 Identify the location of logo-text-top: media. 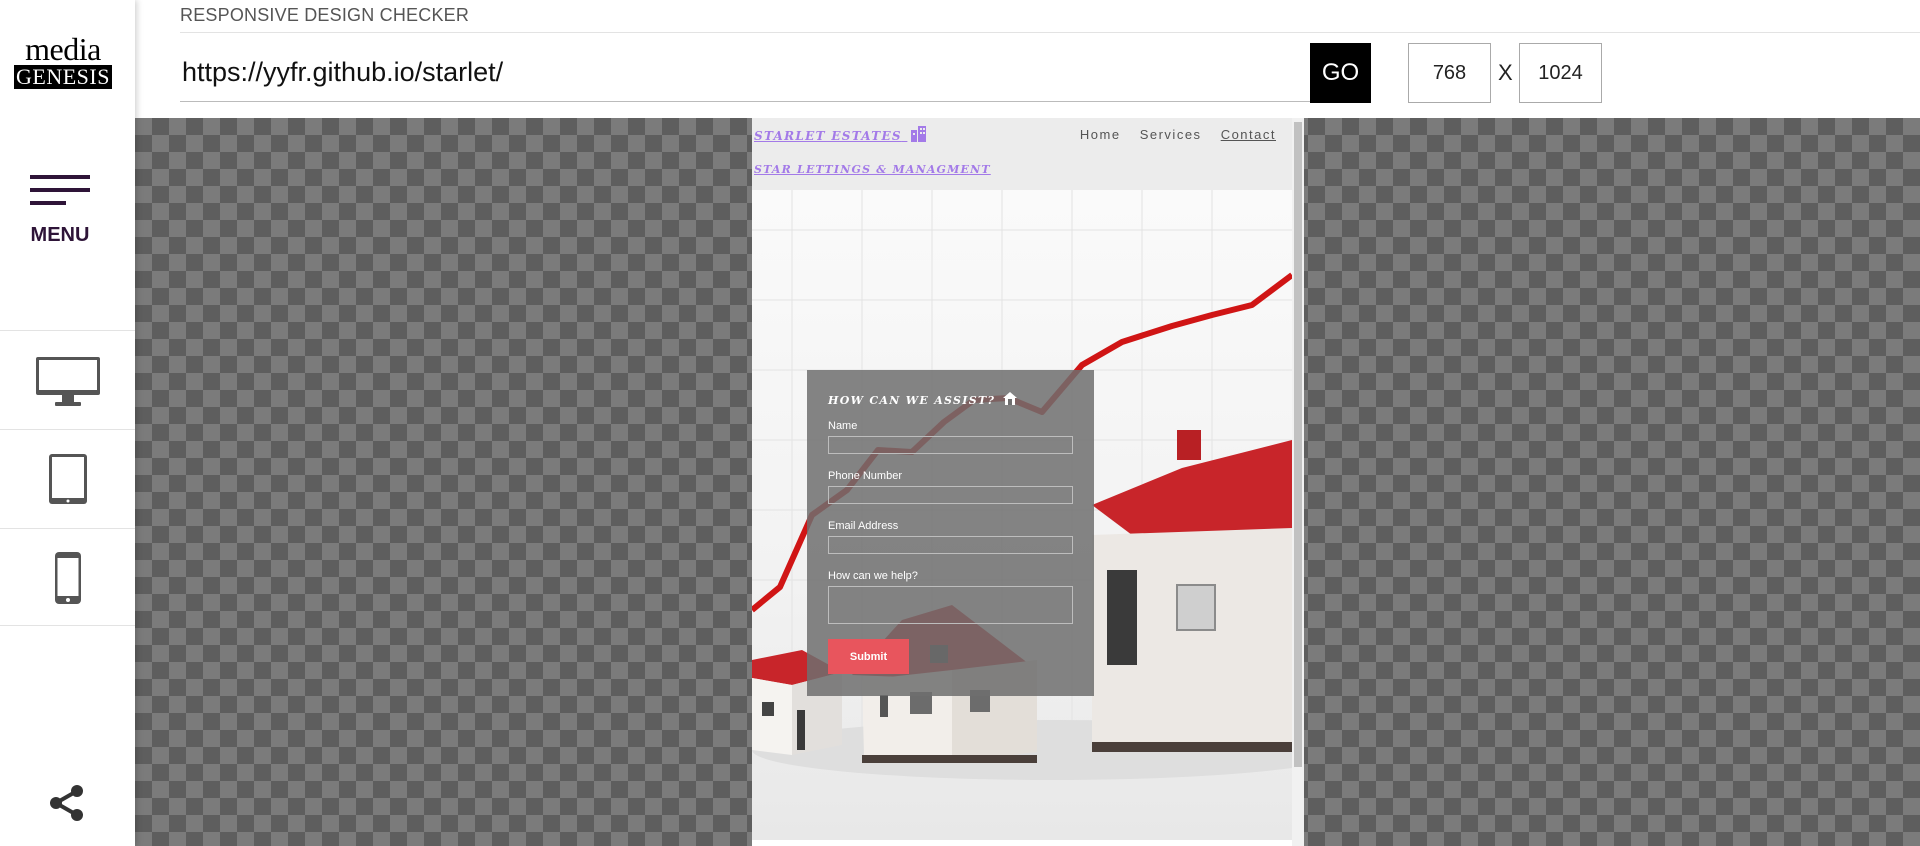
(63, 49).